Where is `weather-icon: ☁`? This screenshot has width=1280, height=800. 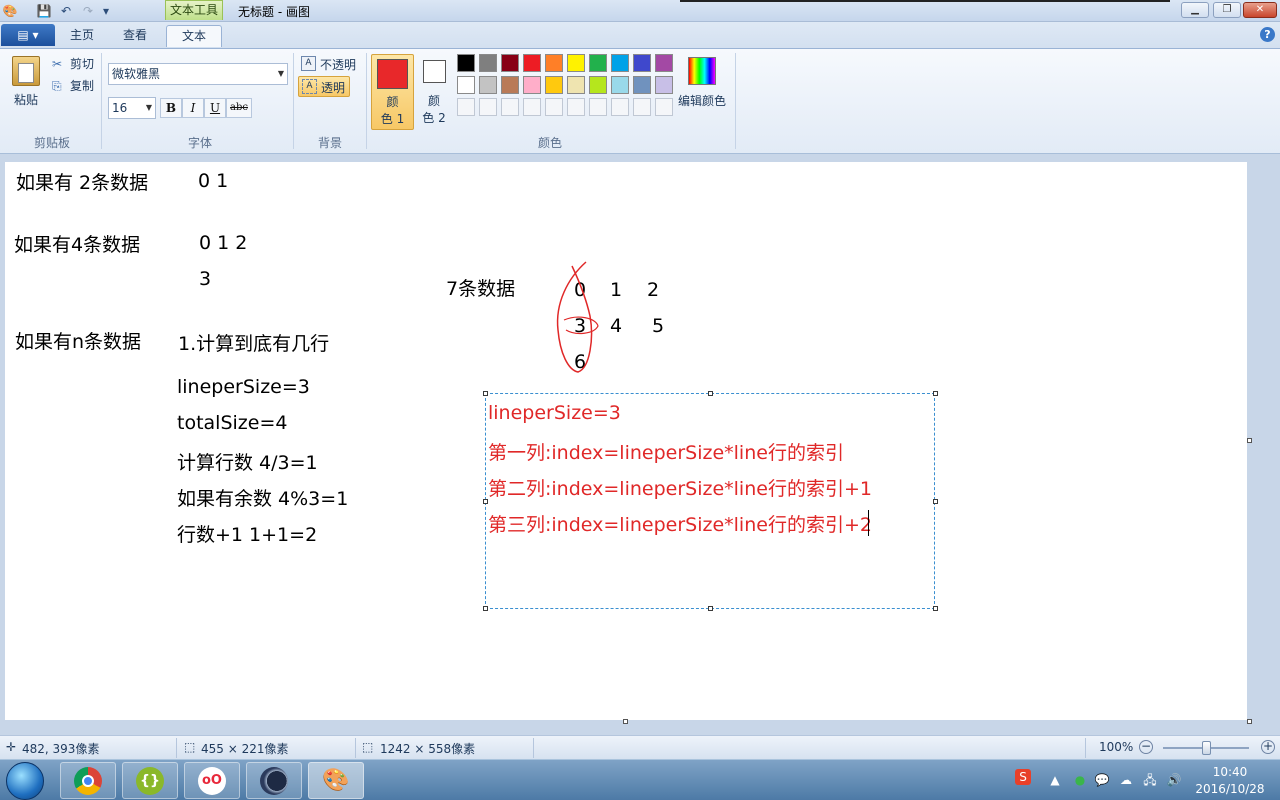
weather-icon: ☁ is located at coordinates (1126, 780).